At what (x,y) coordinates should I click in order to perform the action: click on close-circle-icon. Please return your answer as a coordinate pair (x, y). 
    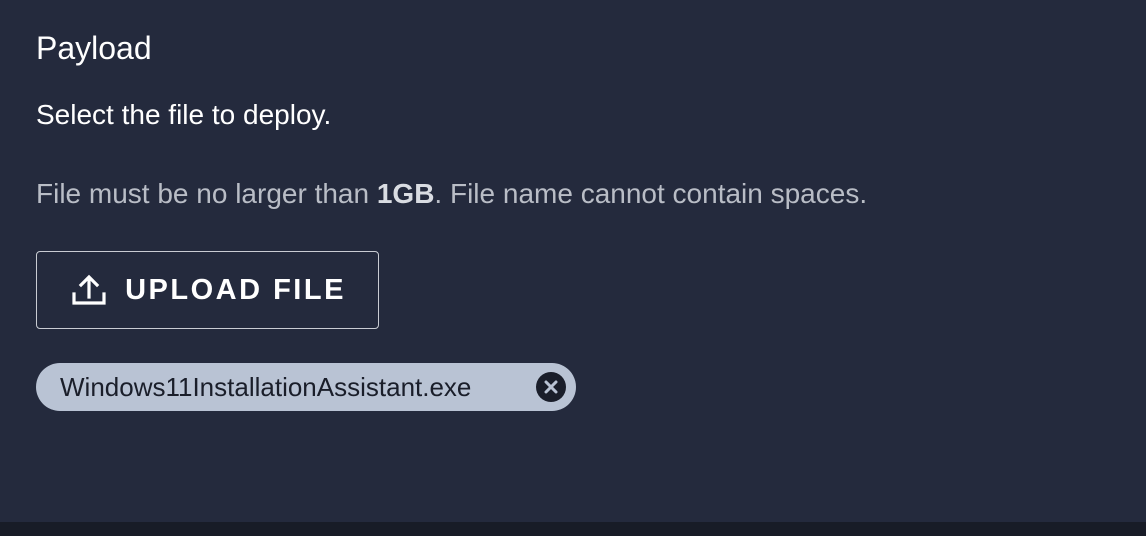
    Looking at the image, I should click on (551, 387).